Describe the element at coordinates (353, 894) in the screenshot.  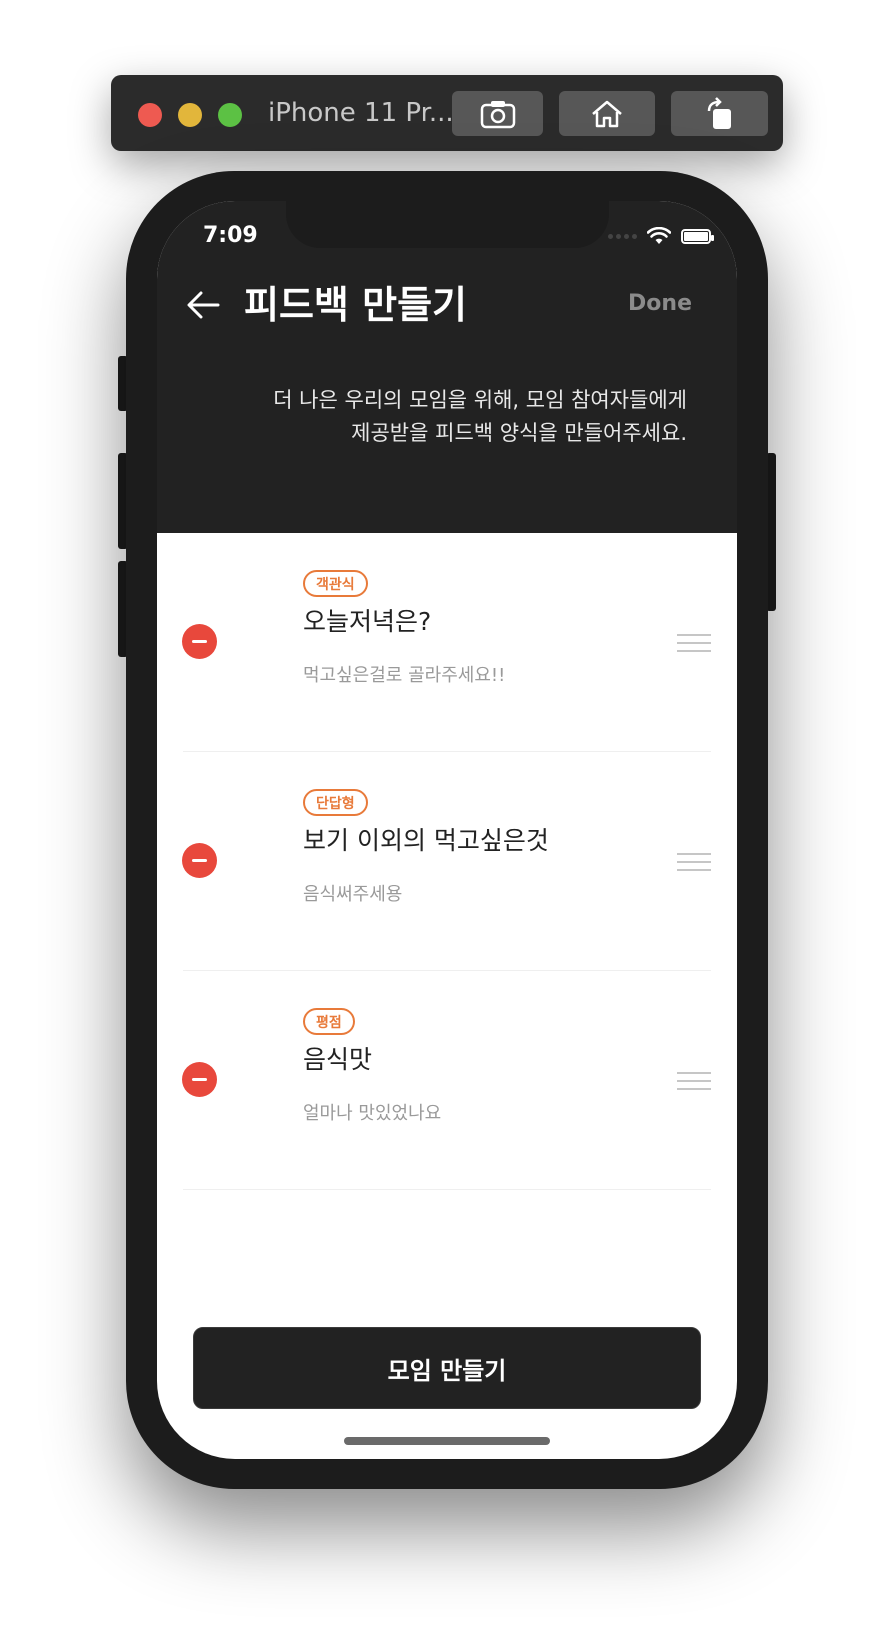
I see `question-description: 음식써주세용` at that location.